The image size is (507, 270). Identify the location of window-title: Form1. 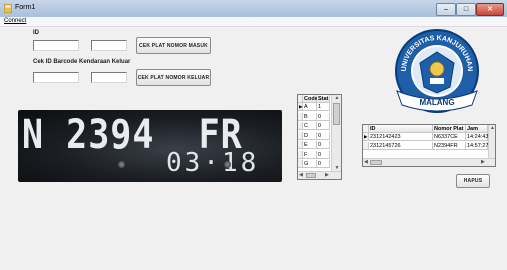
(25, 7).